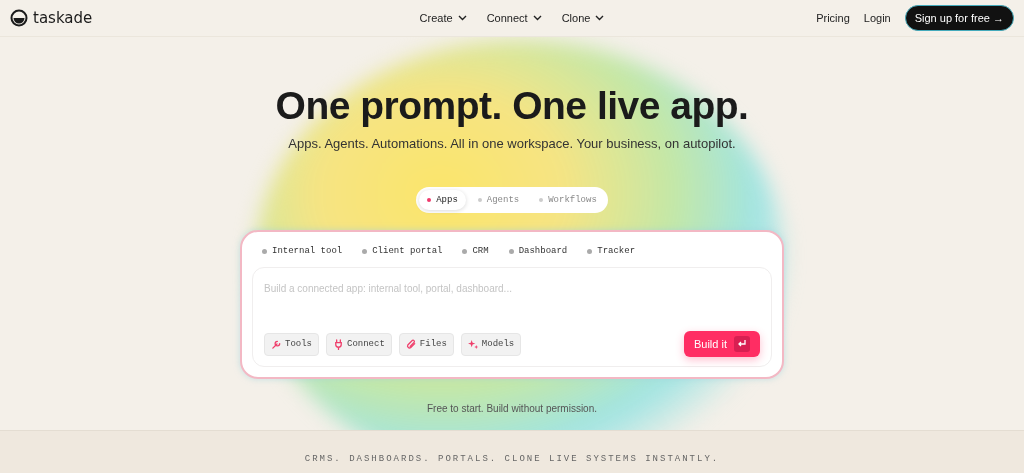  What do you see at coordinates (721, 344) in the screenshot?
I see `build-button: Build it` at bounding box center [721, 344].